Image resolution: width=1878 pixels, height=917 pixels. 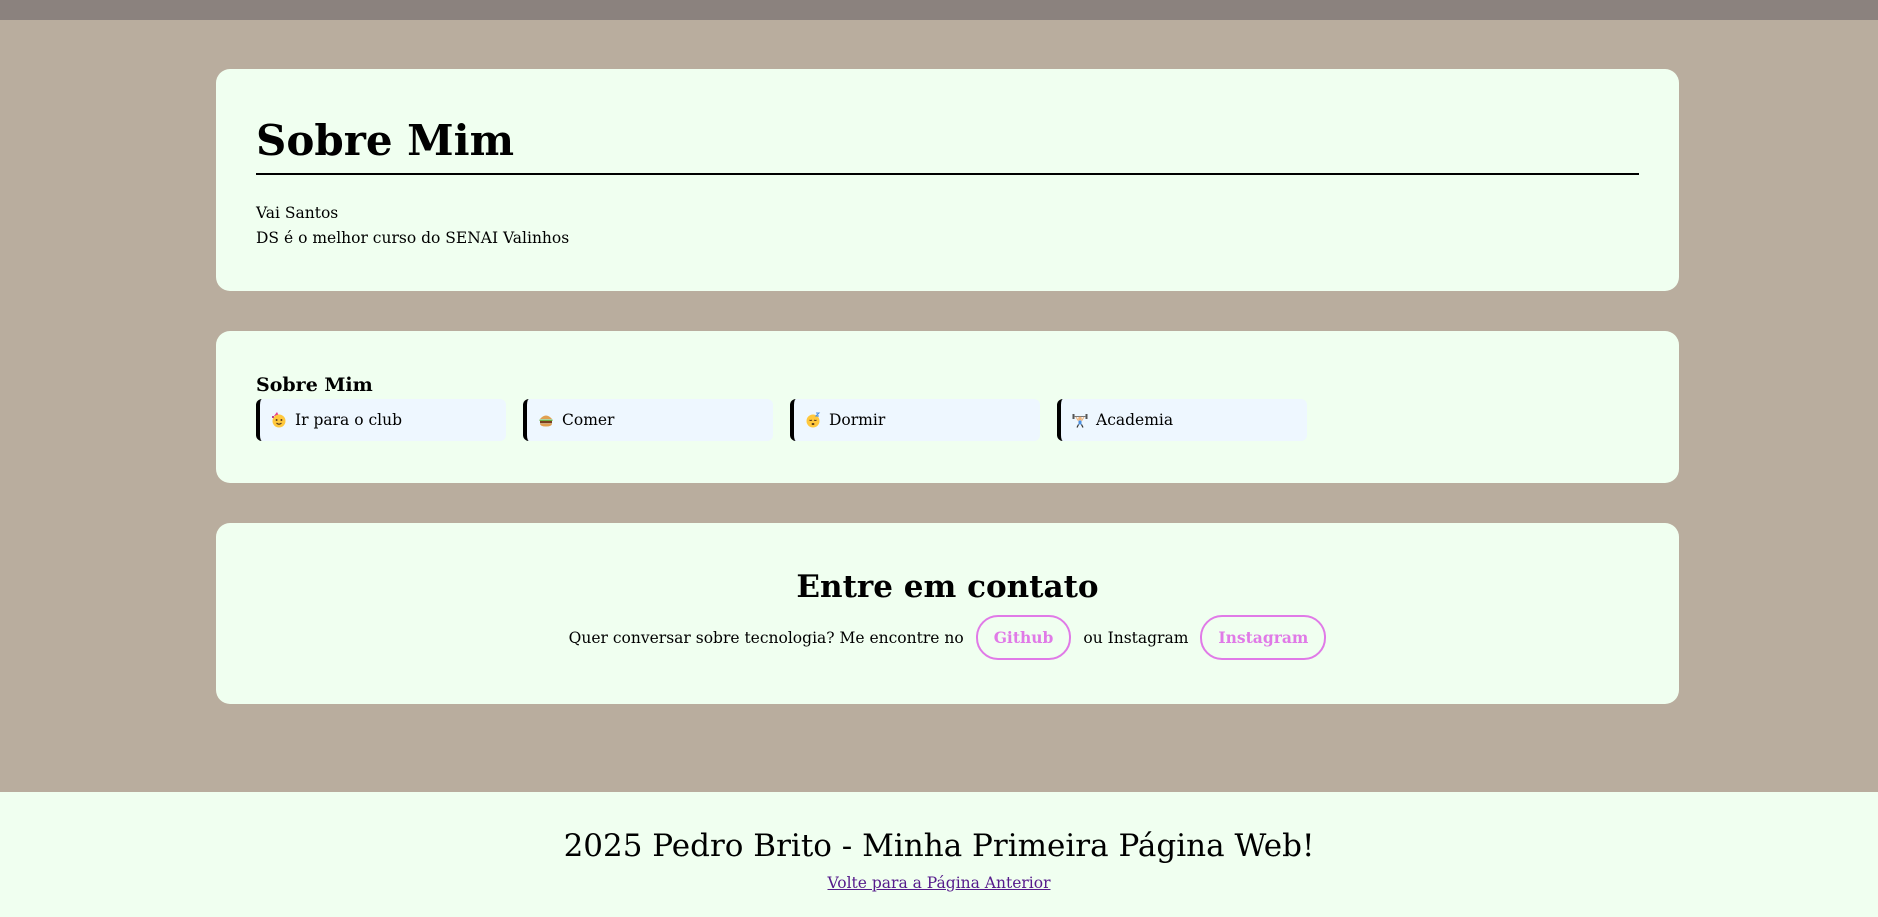 What do you see at coordinates (939, 883) in the screenshot?
I see `back-link: Volte para a Página Anterior` at bounding box center [939, 883].